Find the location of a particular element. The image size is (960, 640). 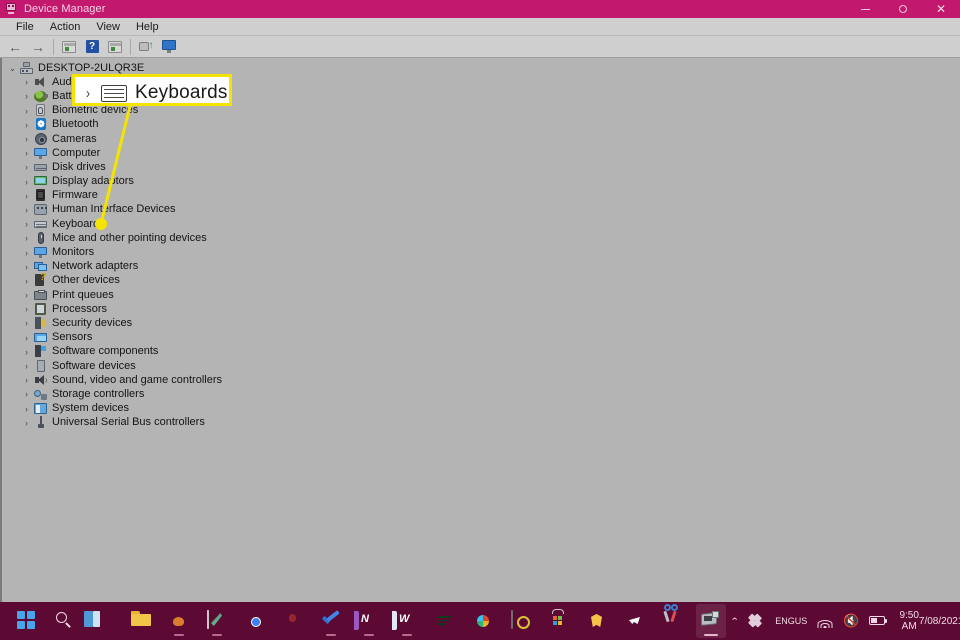

tree-item-cameras: › Cameras is located at coordinates (480, 139).